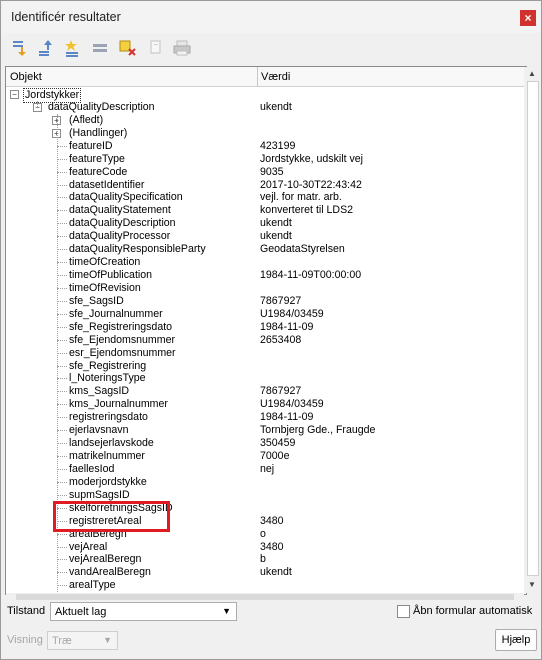 This screenshot has width=542, height=660. Describe the element at coordinates (107, 456) in the screenshot. I see `attribute-key: matrikelnummer` at that location.